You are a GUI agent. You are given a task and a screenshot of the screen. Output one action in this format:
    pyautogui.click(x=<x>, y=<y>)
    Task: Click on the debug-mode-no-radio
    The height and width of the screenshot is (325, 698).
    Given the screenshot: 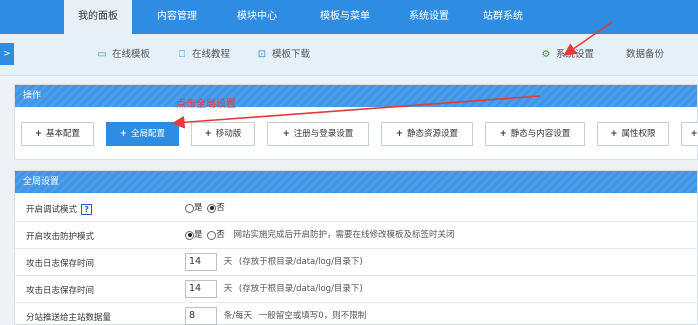 What is the action you would take?
    pyautogui.click(x=212, y=208)
    